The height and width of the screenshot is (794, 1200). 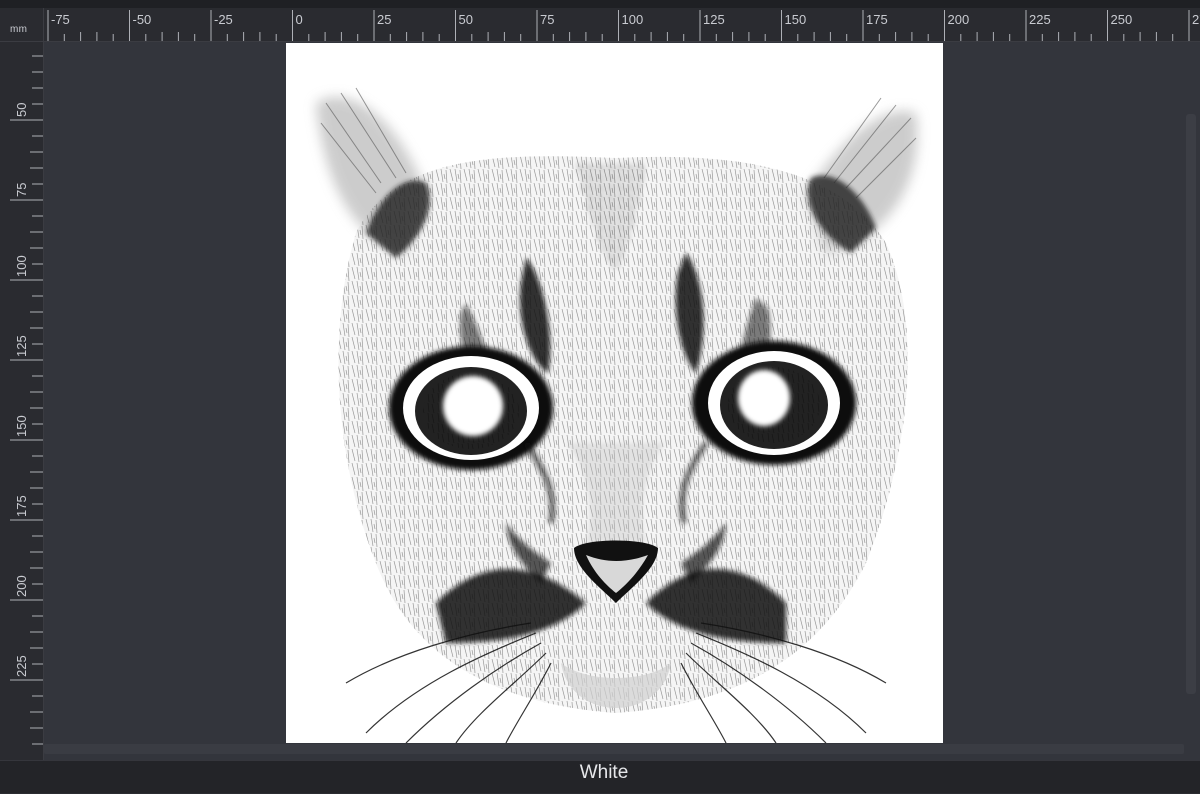 I want to click on status-bar: White, so click(x=600, y=776).